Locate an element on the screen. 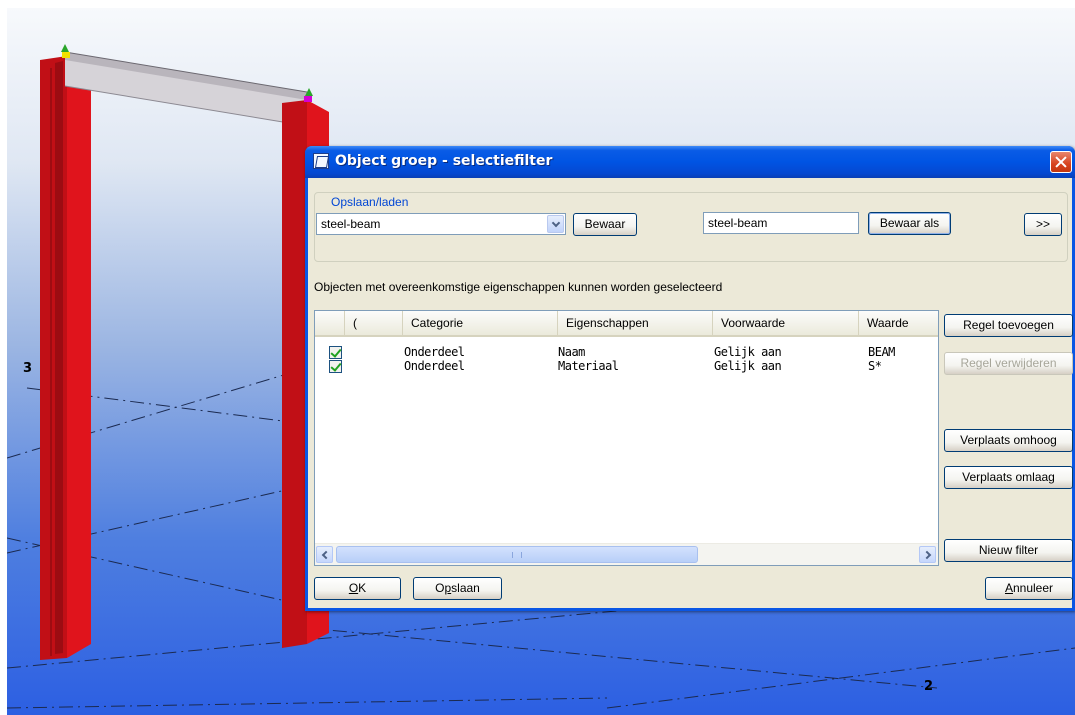 Image resolution: width=1075 pixels, height=715 pixels. save-load-legend: Opslaan/laden is located at coordinates (370, 202).